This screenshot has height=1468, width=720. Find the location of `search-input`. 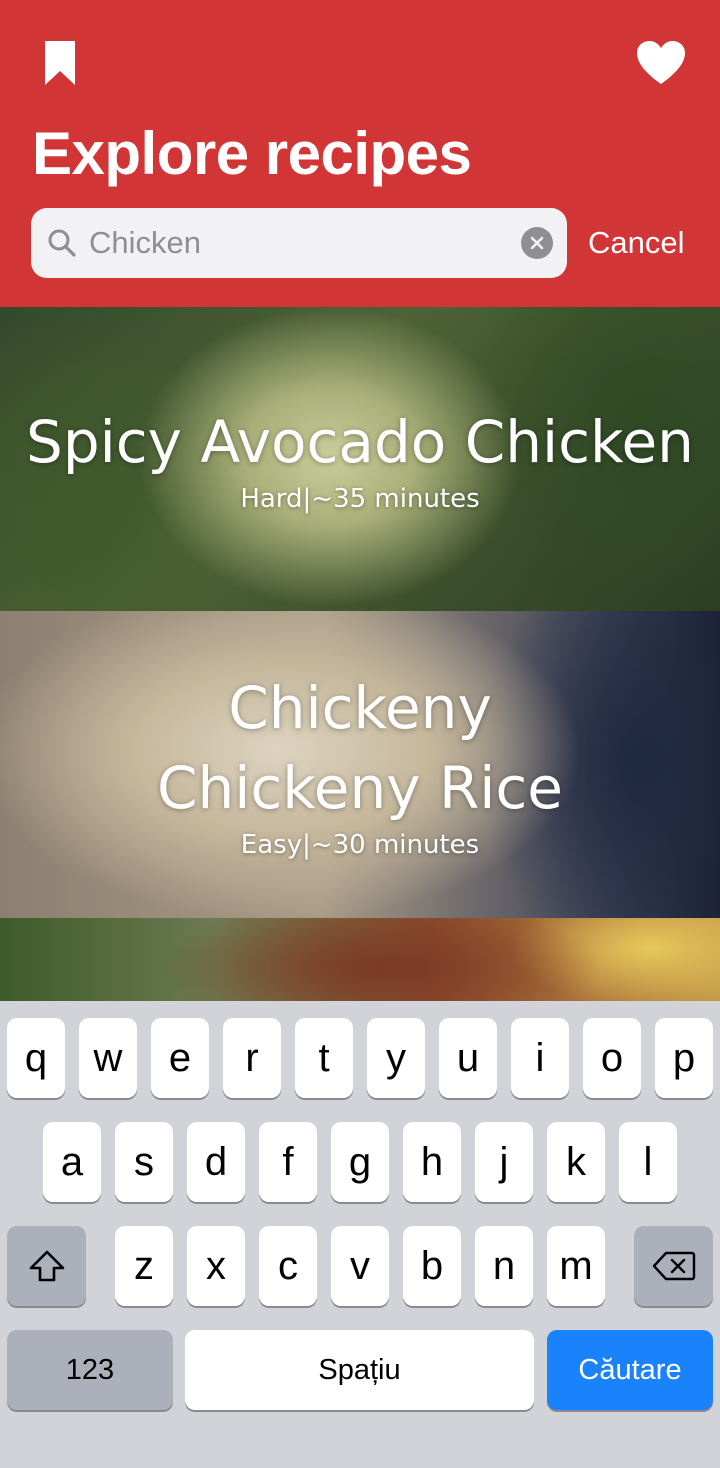

search-input is located at coordinates (289, 243).